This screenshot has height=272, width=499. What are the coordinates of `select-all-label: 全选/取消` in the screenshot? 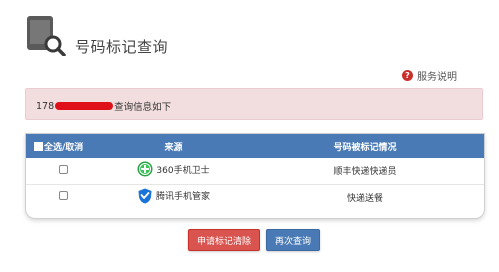 It's located at (64, 147).